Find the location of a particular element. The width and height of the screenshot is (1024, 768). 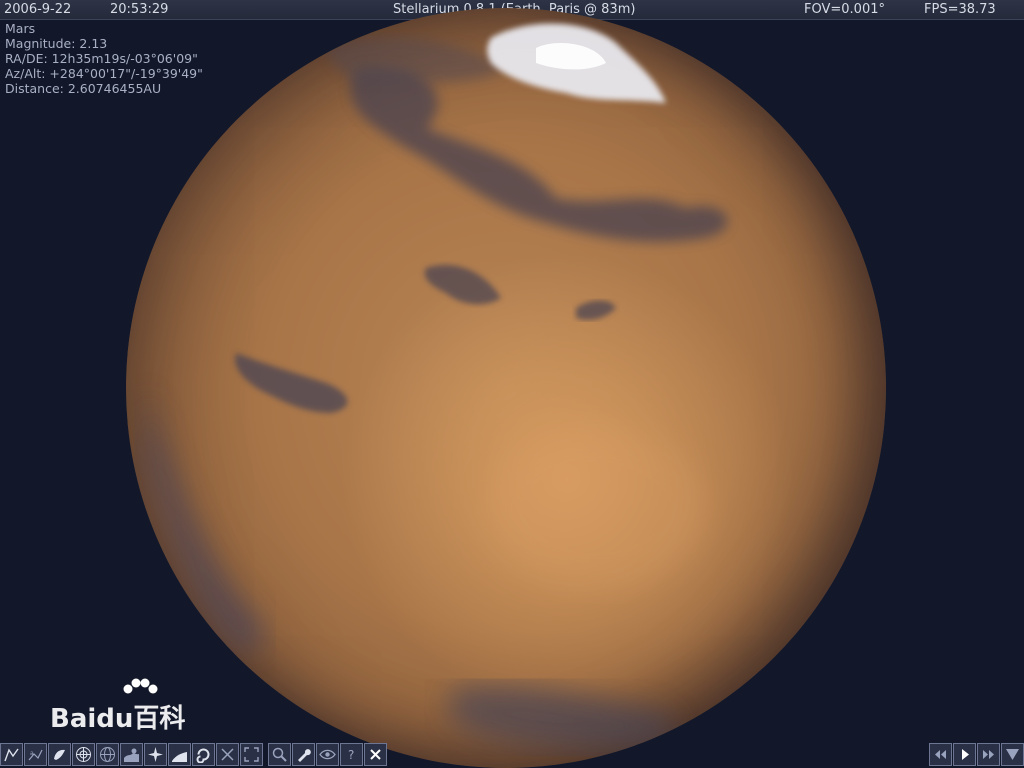

azimuthal-grid-icon is located at coordinates (83, 754).